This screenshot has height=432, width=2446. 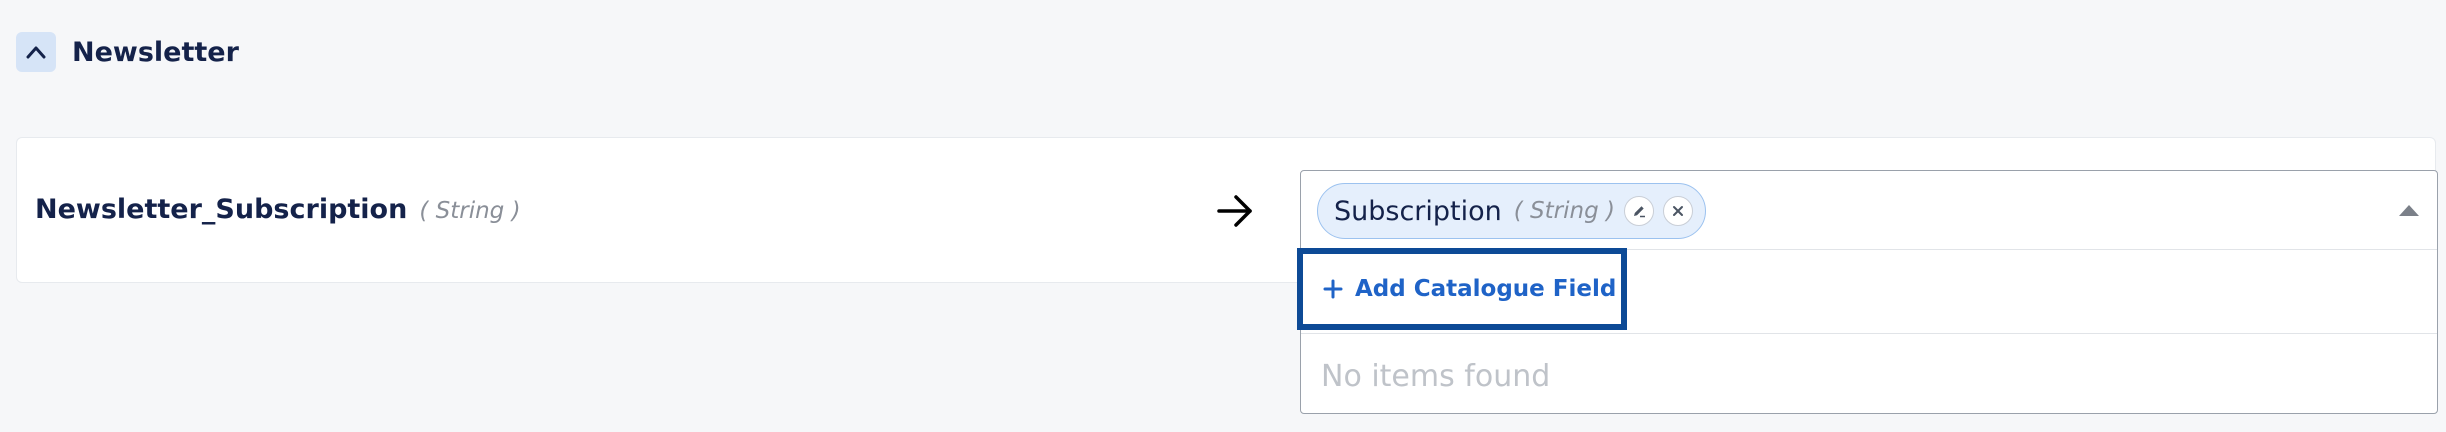 I want to click on edit-icon, so click(x=1639, y=212).